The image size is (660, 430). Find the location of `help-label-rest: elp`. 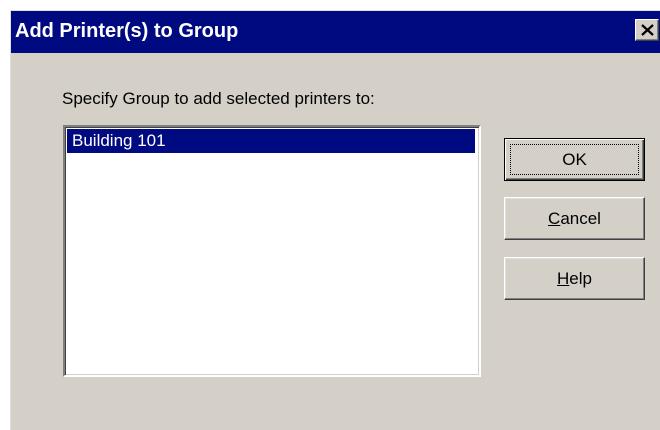

help-label-rest: elp is located at coordinates (580, 278).